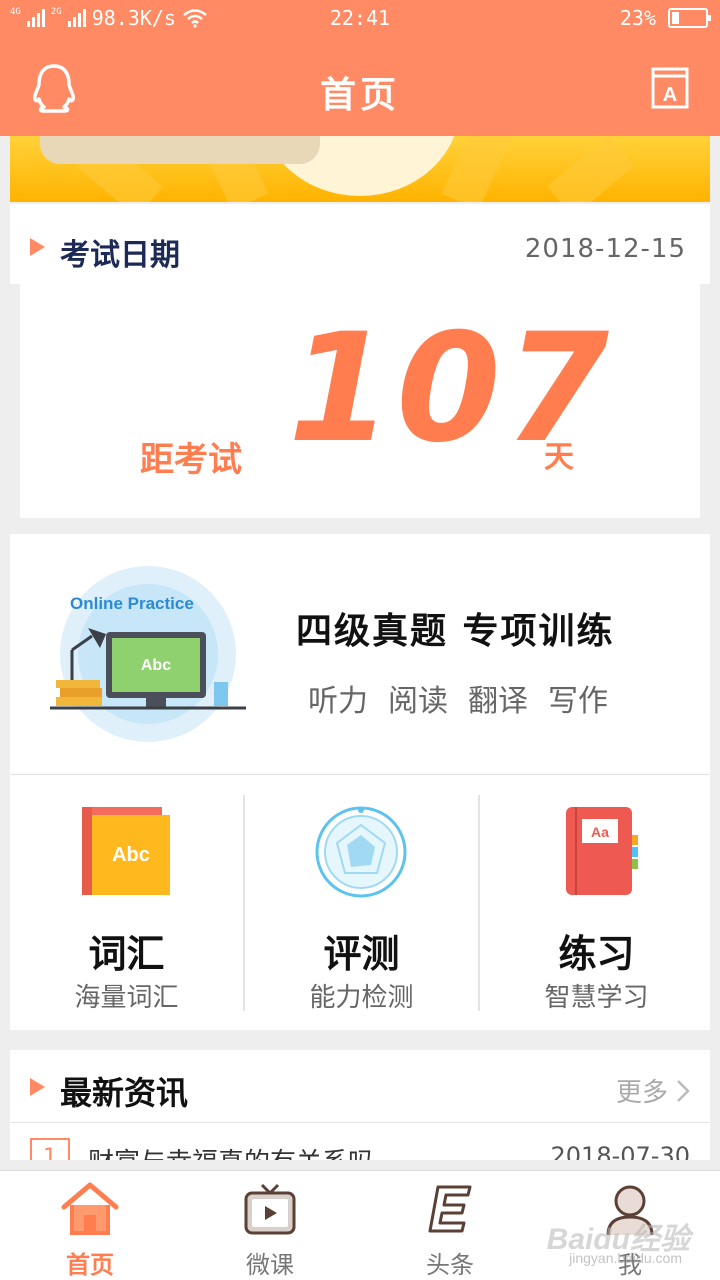 The width and height of the screenshot is (720, 1280). Describe the element at coordinates (600, 832) in the screenshot. I see `svg-text: Aa` at that location.